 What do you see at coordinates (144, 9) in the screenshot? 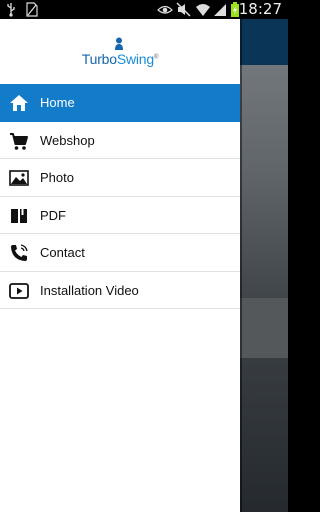
I see `status-bar: 18:27` at bounding box center [144, 9].